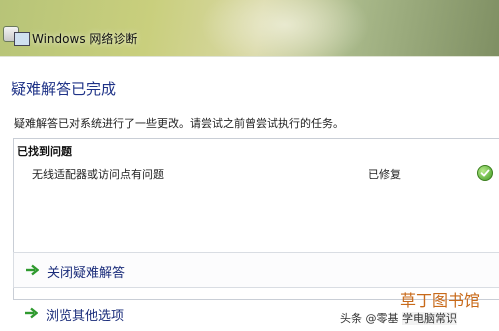 Image resolution: width=499 pixels, height=331 pixels. What do you see at coordinates (351, 318) in the screenshot?
I see `attribution-prefix: 头条` at bounding box center [351, 318].